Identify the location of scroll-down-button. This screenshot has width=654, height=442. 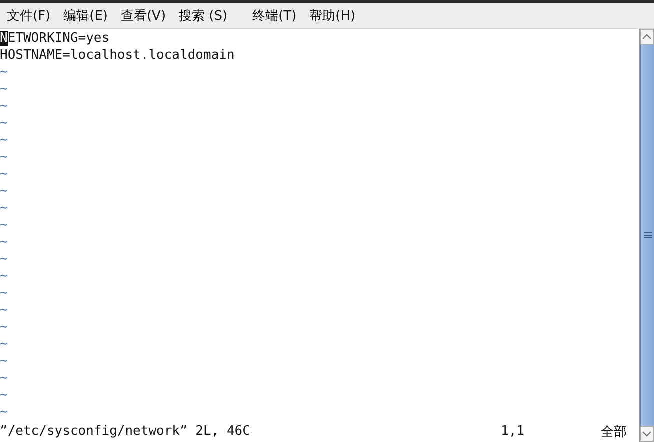
(647, 434).